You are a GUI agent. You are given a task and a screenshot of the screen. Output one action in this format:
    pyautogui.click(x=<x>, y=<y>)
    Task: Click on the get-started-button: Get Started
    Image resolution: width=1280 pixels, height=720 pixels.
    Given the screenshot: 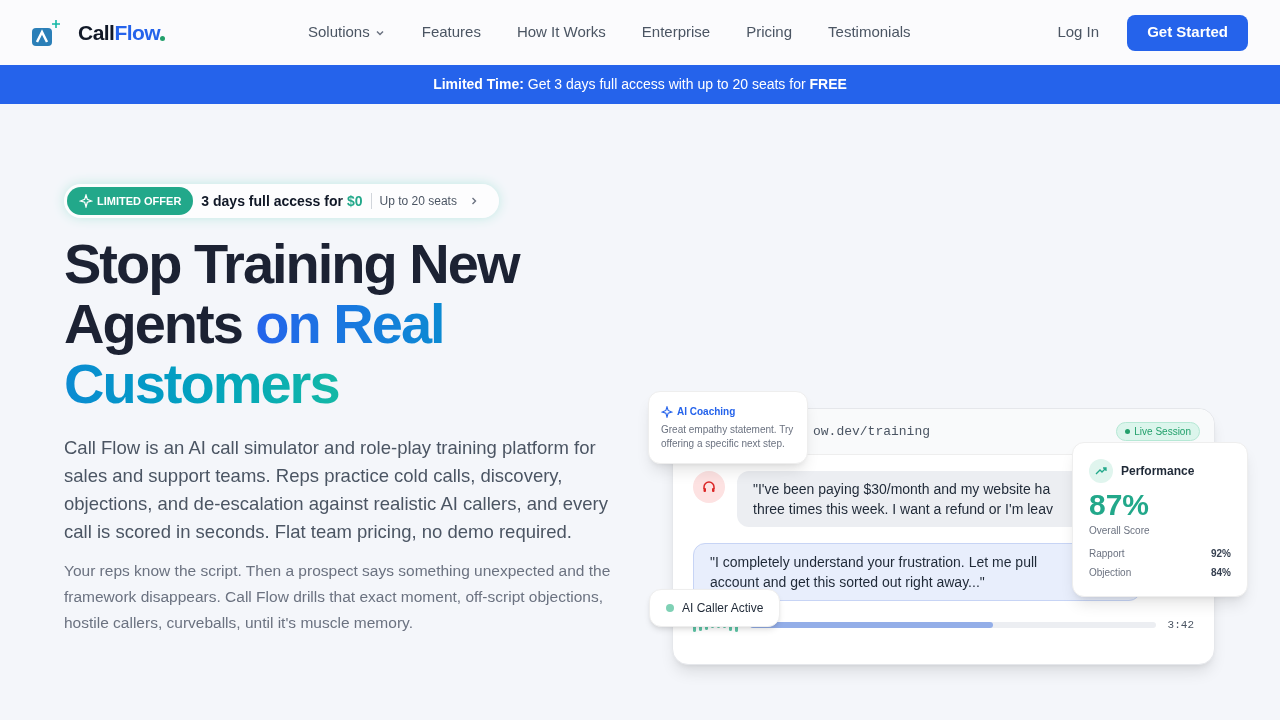 What is the action you would take?
    pyautogui.click(x=1187, y=32)
    